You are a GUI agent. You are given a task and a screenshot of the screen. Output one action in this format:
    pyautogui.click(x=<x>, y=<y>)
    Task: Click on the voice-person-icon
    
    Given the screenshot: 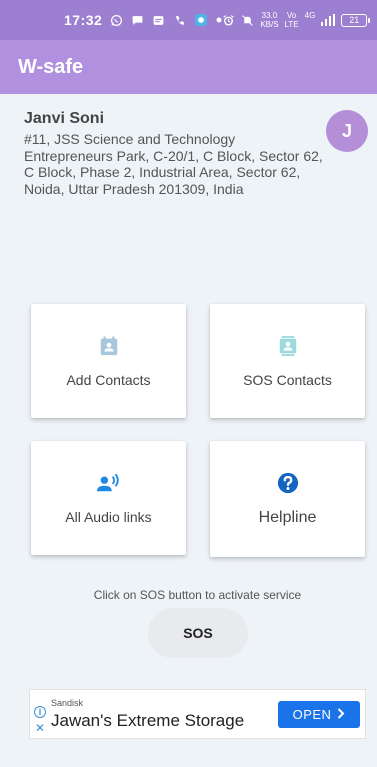 What is the action you would take?
    pyautogui.click(x=108, y=483)
    